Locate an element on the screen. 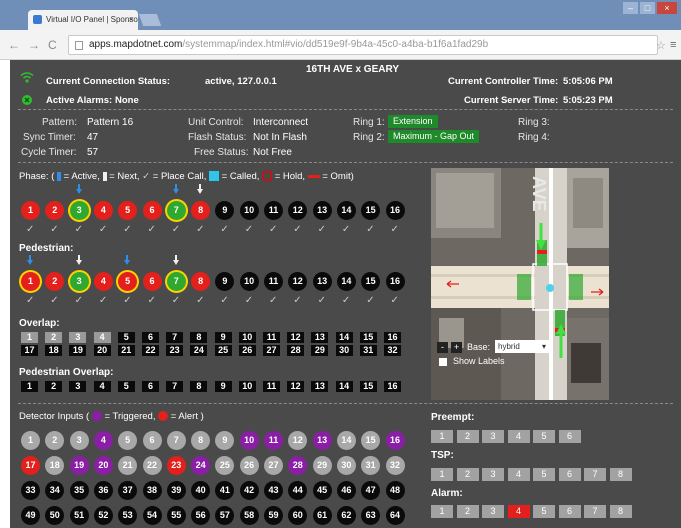 The image size is (681, 528). ped-phase-13: 13 is located at coordinates (322, 281).